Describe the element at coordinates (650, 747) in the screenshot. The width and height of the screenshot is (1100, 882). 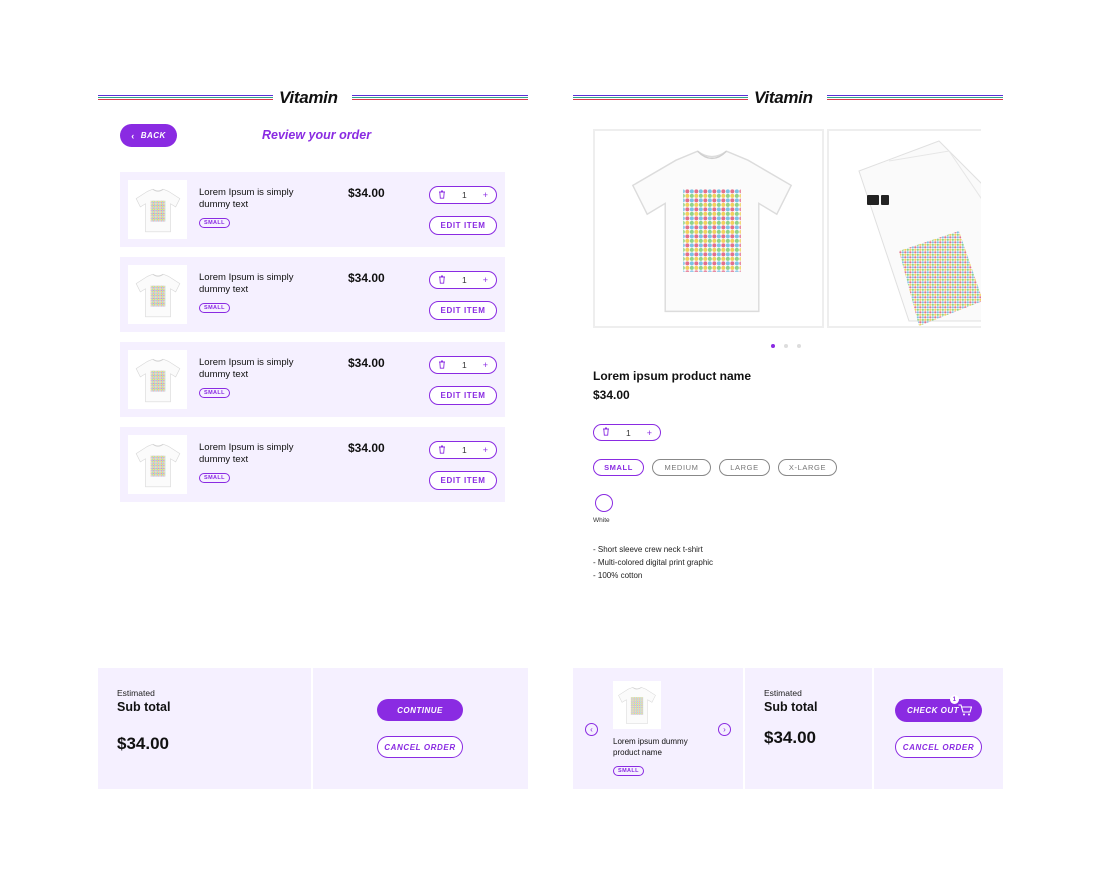
I see `cart-item-name: Lorem ipsum dummy product name` at that location.